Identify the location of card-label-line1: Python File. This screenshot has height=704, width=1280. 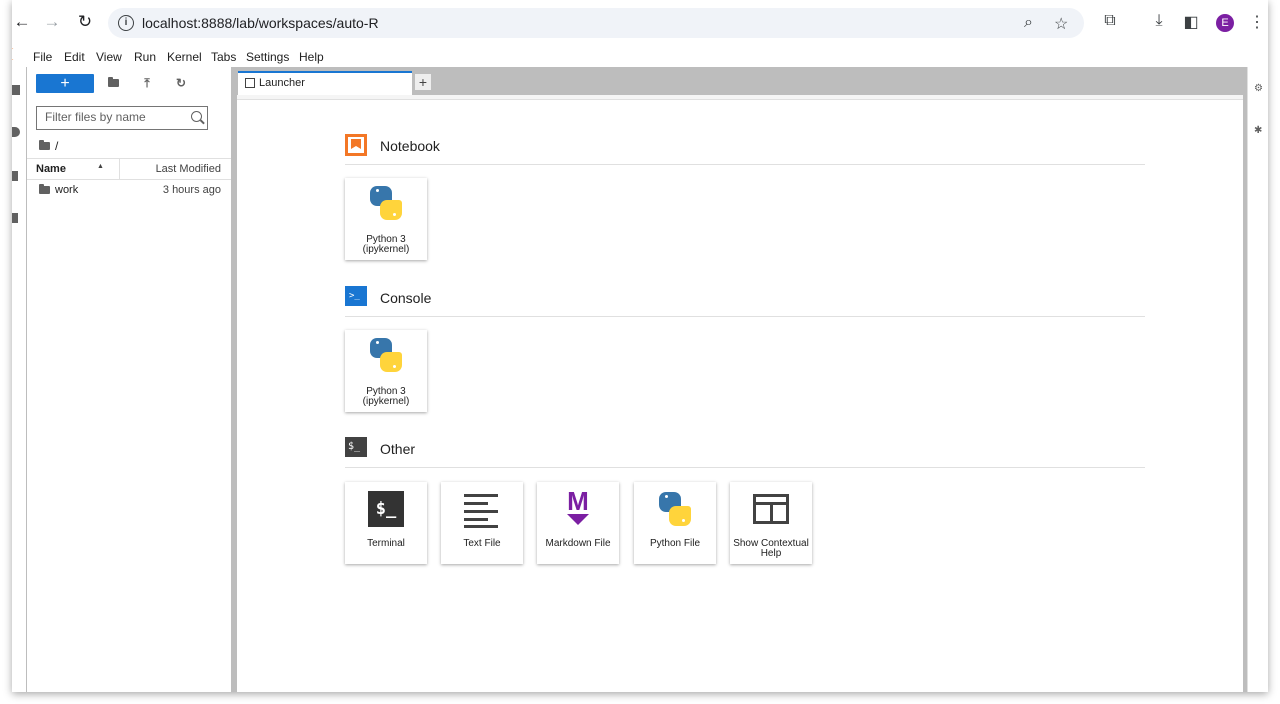
(675, 543).